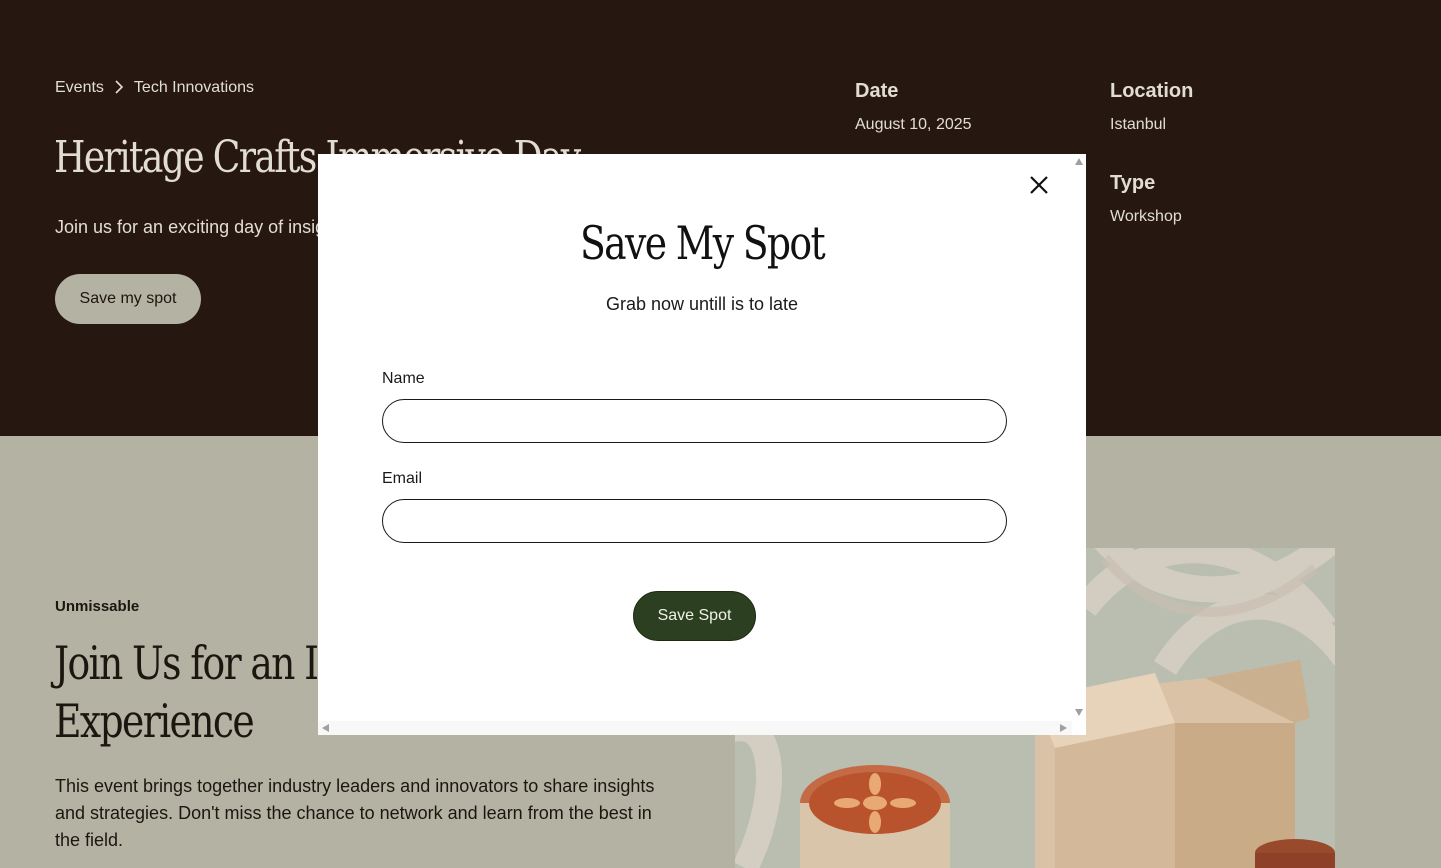  What do you see at coordinates (877, 91) in the screenshot?
I see `date-label: Date` at bounding box center [877, 91].